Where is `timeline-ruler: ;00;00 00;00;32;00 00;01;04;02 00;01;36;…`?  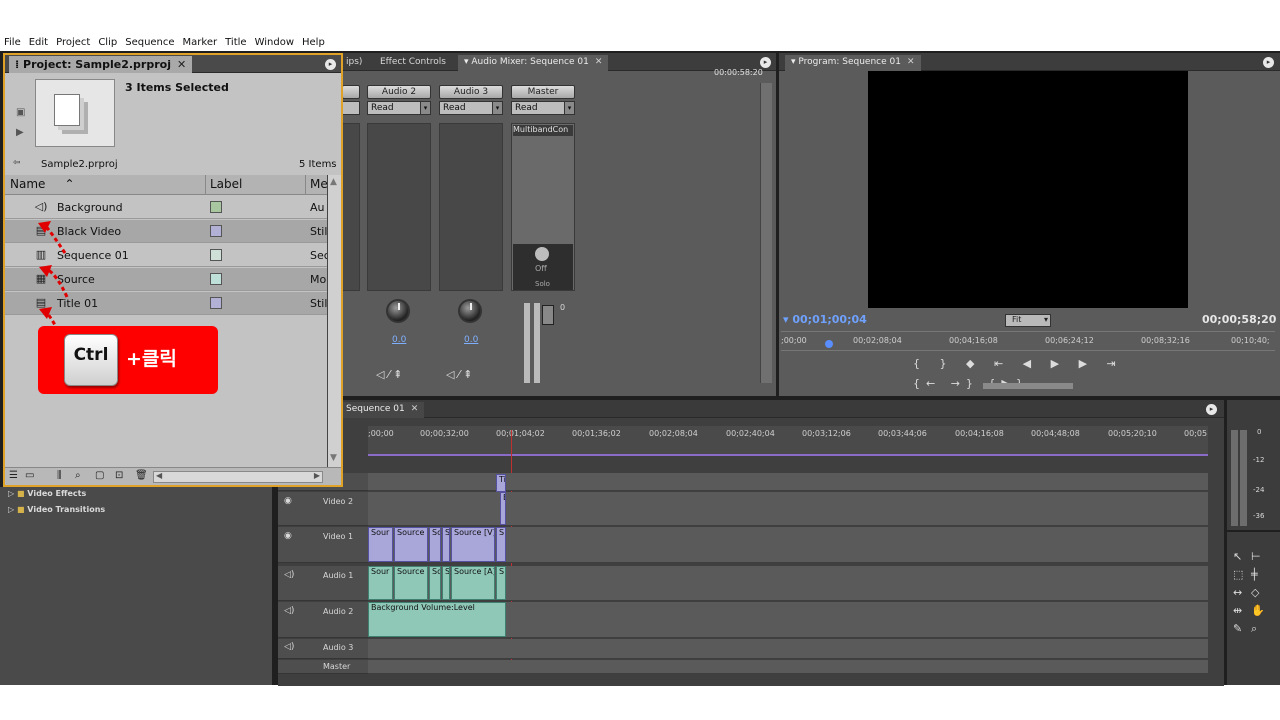
timeline-ruler: ;00;00 00;00;32;00 00;01;04;02 00;01;36;… is located at coordinates (788, 441).